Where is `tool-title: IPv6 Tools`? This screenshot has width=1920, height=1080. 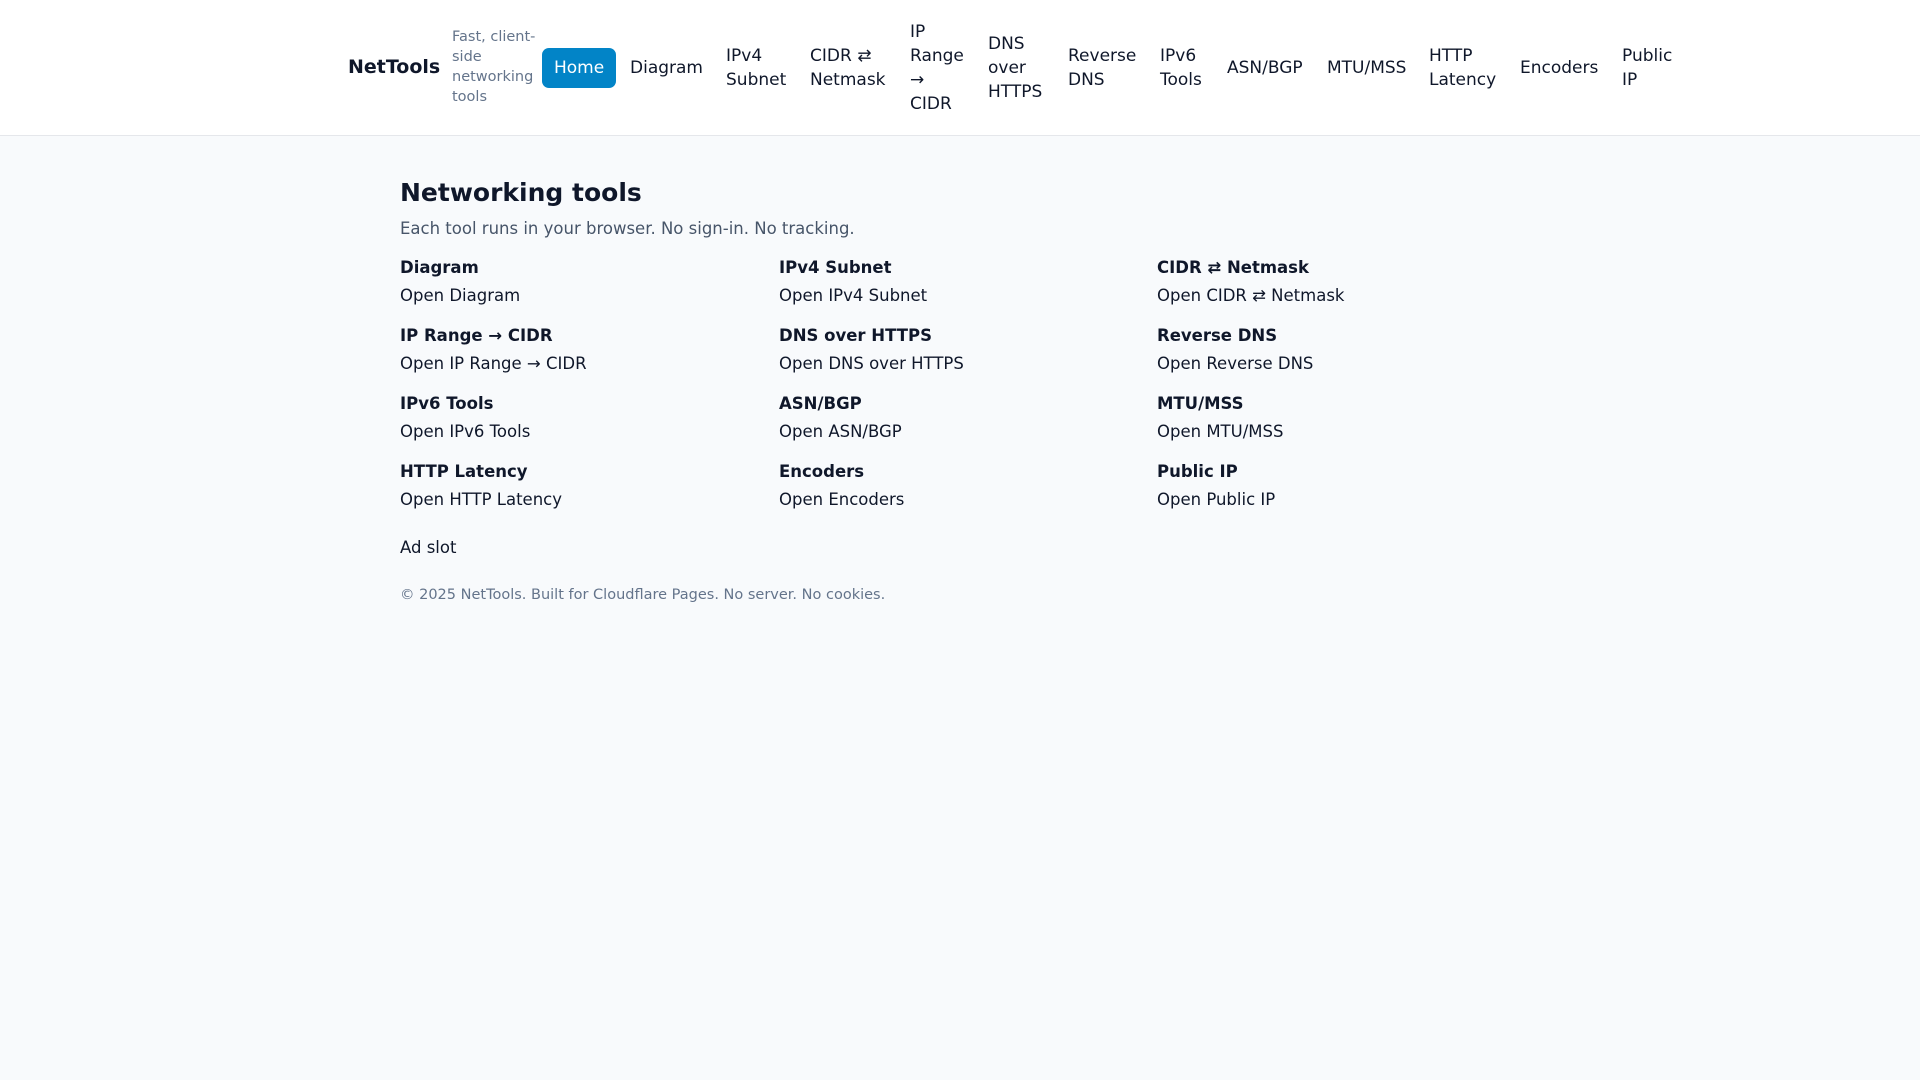
tool-title: IPv6 Tools is located at coordinates (447, 403).